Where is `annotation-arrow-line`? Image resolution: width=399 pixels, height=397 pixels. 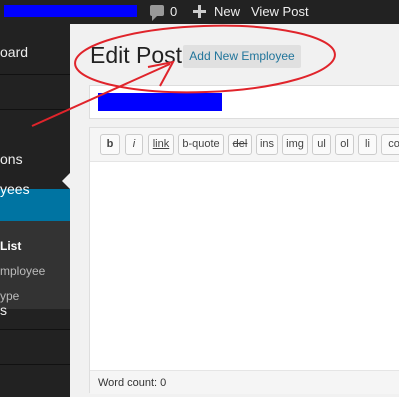 annotation-arrow-line is located at coordinates (101, 95).